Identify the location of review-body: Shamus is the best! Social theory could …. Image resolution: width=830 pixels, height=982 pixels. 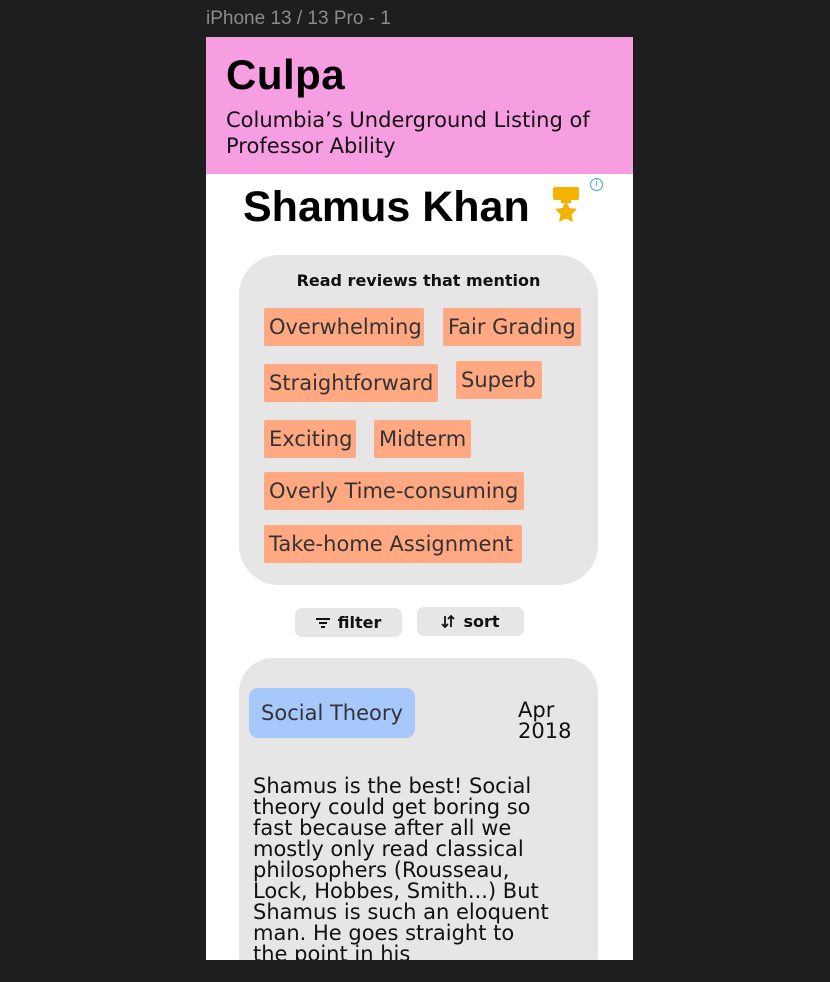
(401, 867).